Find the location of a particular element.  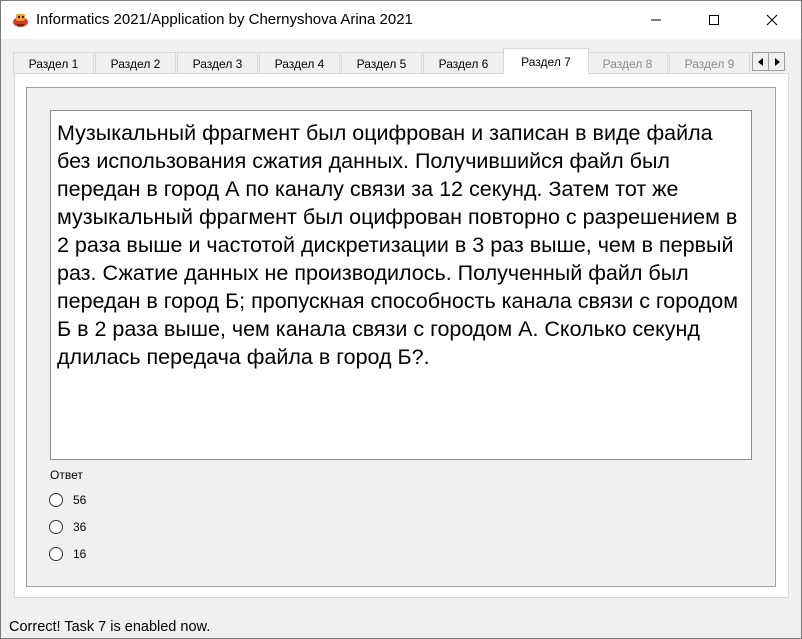

tab-label: Раздел 8 is located at coordinates (627, 63).